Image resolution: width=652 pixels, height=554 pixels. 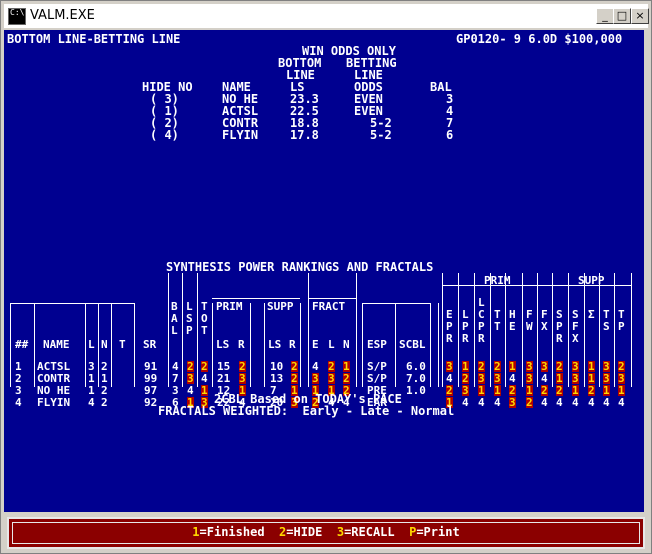 What do you see at coordinates (416, 390) in the screenshot?
I see `row-scbl: 1.0` at bounding box center [416, 390].